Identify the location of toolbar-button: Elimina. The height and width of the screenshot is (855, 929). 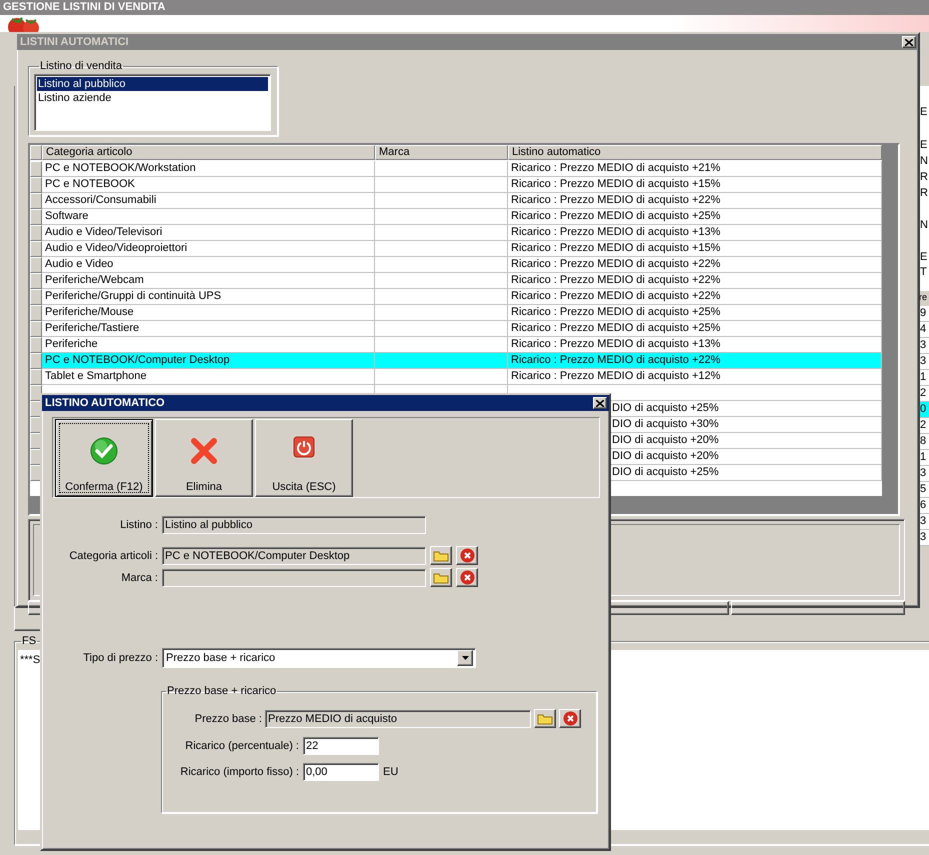
(204, 458).